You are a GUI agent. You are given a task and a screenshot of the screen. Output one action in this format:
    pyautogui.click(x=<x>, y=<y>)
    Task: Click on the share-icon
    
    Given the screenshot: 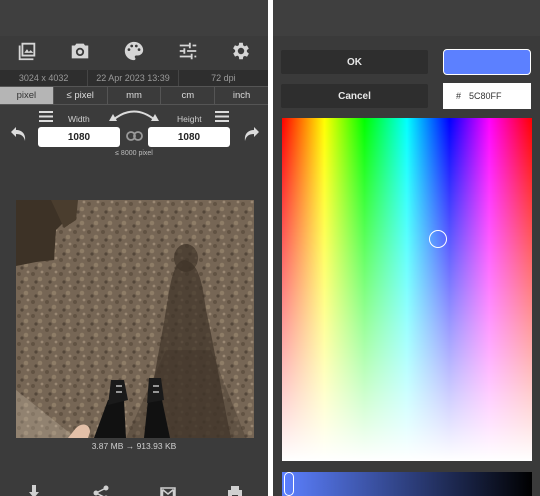 What is the action you would take?
    pyautogui.click(x=101, y=490)
    